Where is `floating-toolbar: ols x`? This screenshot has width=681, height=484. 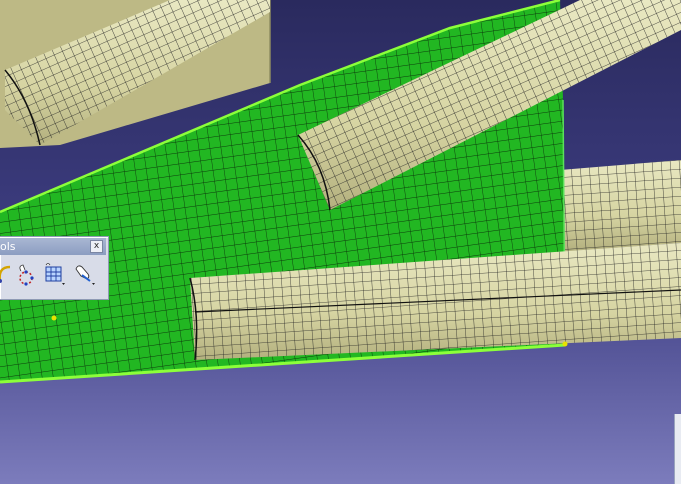 floating-toolbar: ols x is located at coordinates (54, 268).